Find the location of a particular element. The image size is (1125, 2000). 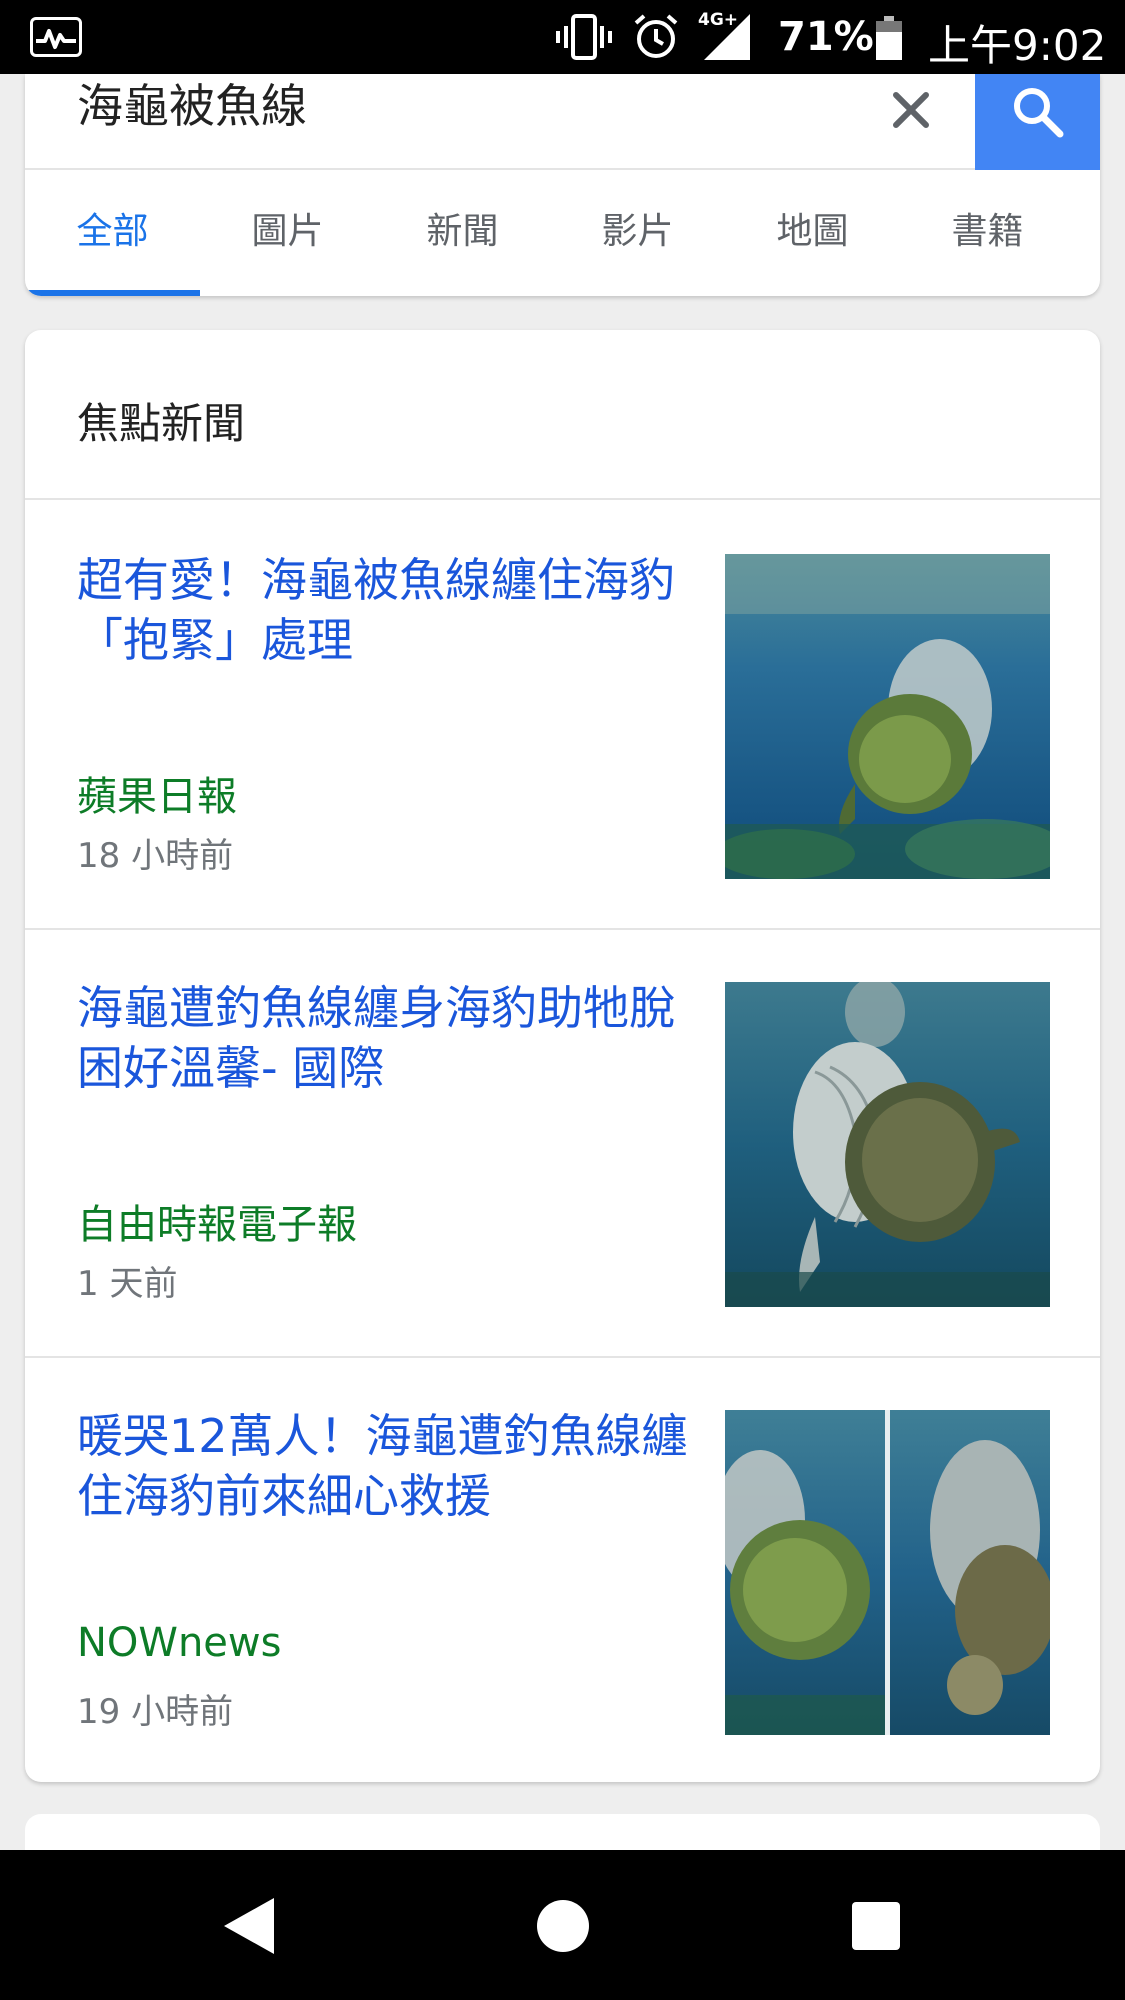

tab-news: 新聞 is located at coordinates (462, 234).